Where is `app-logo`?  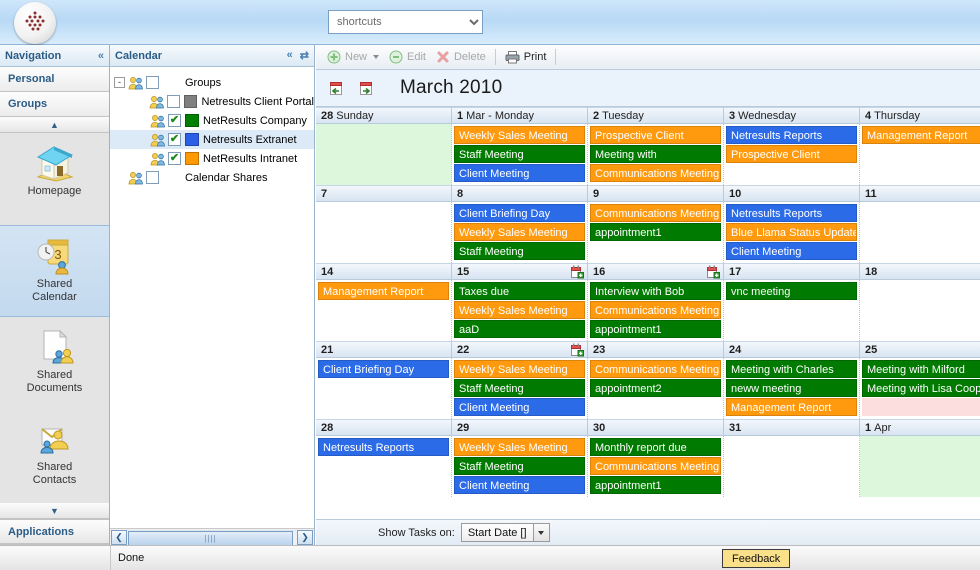
app-logo is located at coordinates (35, 23).